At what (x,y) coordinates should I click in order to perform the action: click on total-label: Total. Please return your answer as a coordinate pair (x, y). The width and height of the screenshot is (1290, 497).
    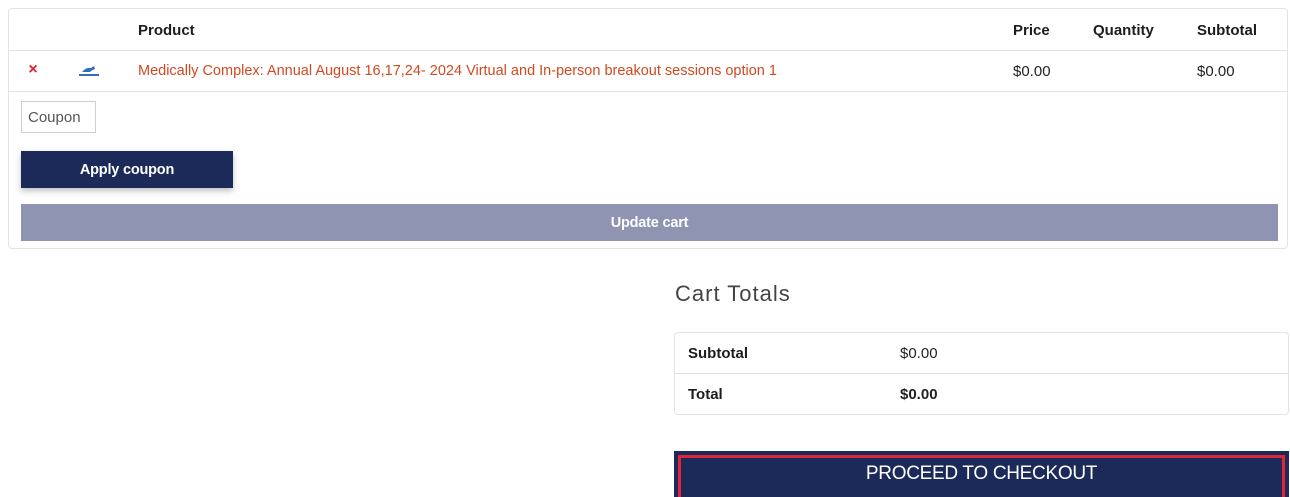
    Looking at the image, I should click on (705, 394).